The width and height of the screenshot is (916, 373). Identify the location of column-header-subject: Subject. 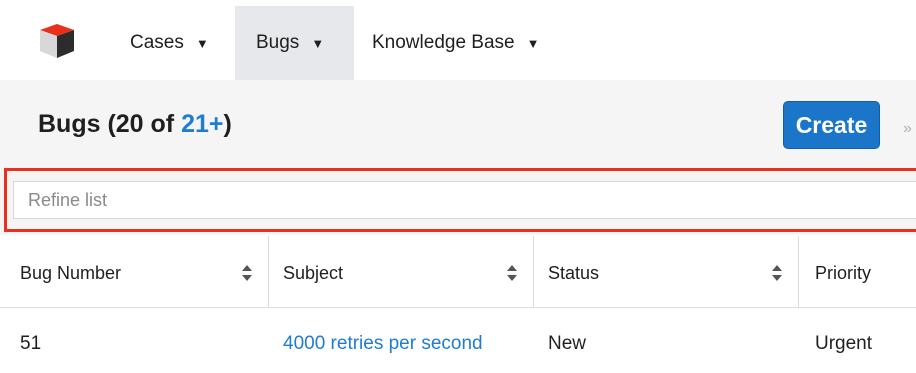
(401, 272).